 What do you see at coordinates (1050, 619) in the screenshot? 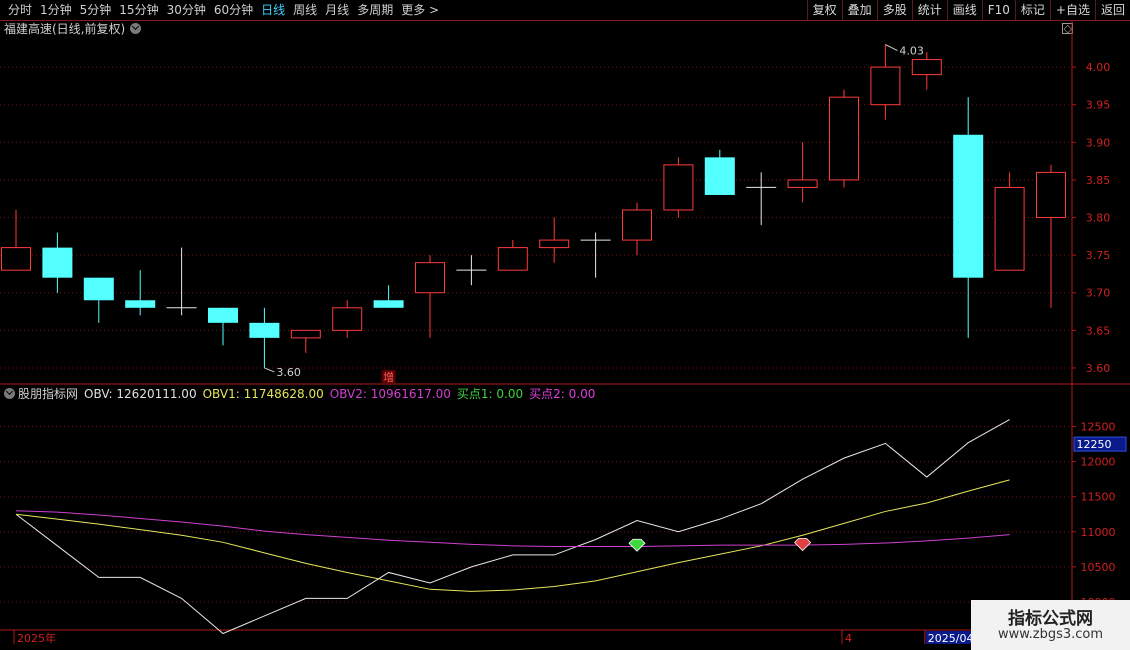
I see `watermark-title: 指标公式网` at bounding box center [1050, 619].